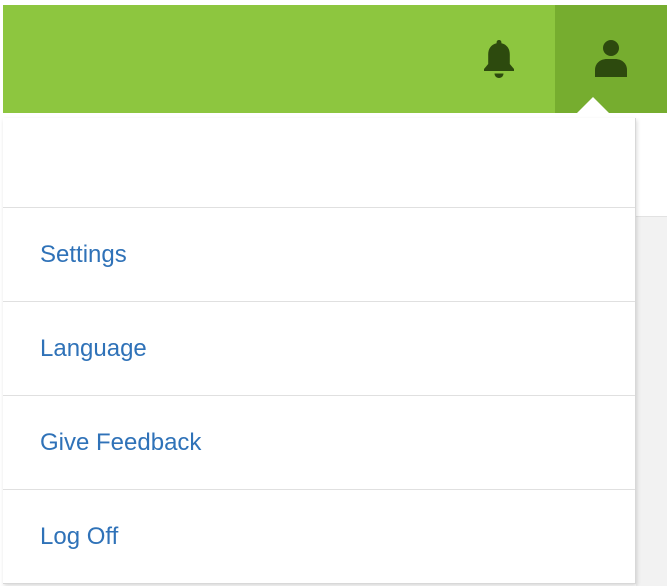 This screenshot has height=586, width=667. Describe the element at coordinates (593, 105) in the screenshot. I see `dropdown-caret-icon` at that location.